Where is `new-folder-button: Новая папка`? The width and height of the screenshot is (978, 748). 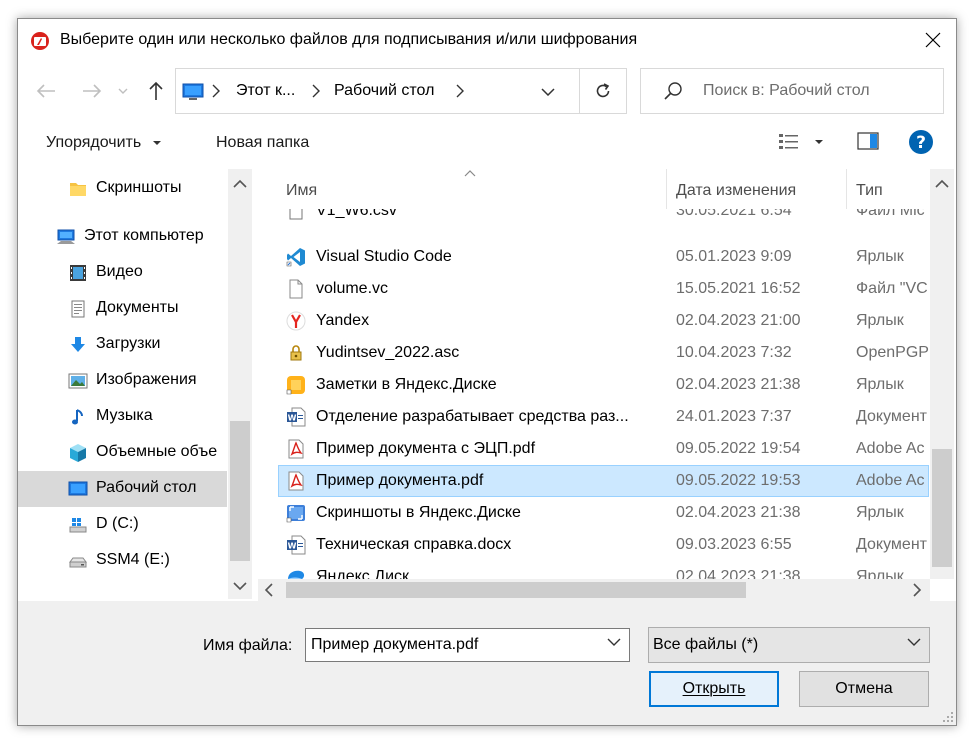 new-folder-button: Новая папка is located at coordinates (262, 143).